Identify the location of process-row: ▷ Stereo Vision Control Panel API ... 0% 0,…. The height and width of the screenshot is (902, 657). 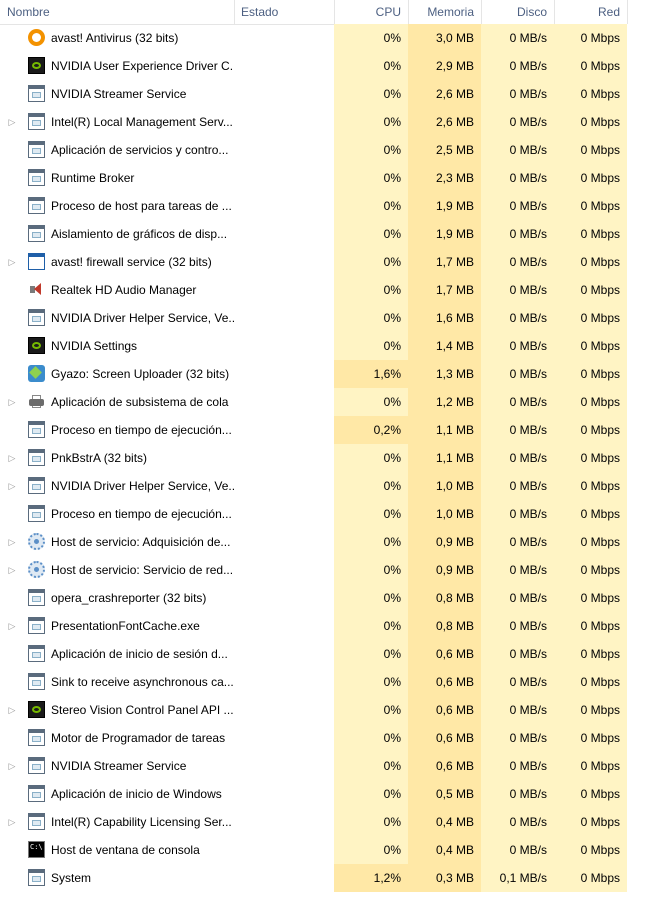
(328, 710).